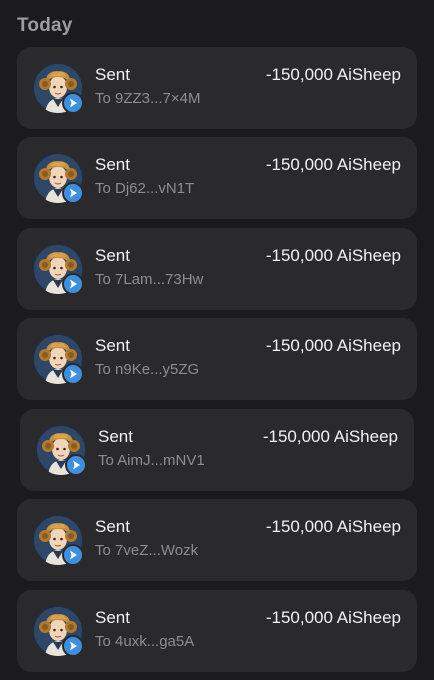 The width and height of the screenshot is (434, 680). Describe the element at coordinates (217, 88) in the screenshot. I see `transaction-card: Sent To 9ZZ3...7×4M -150,000 AiSheep` at that location.